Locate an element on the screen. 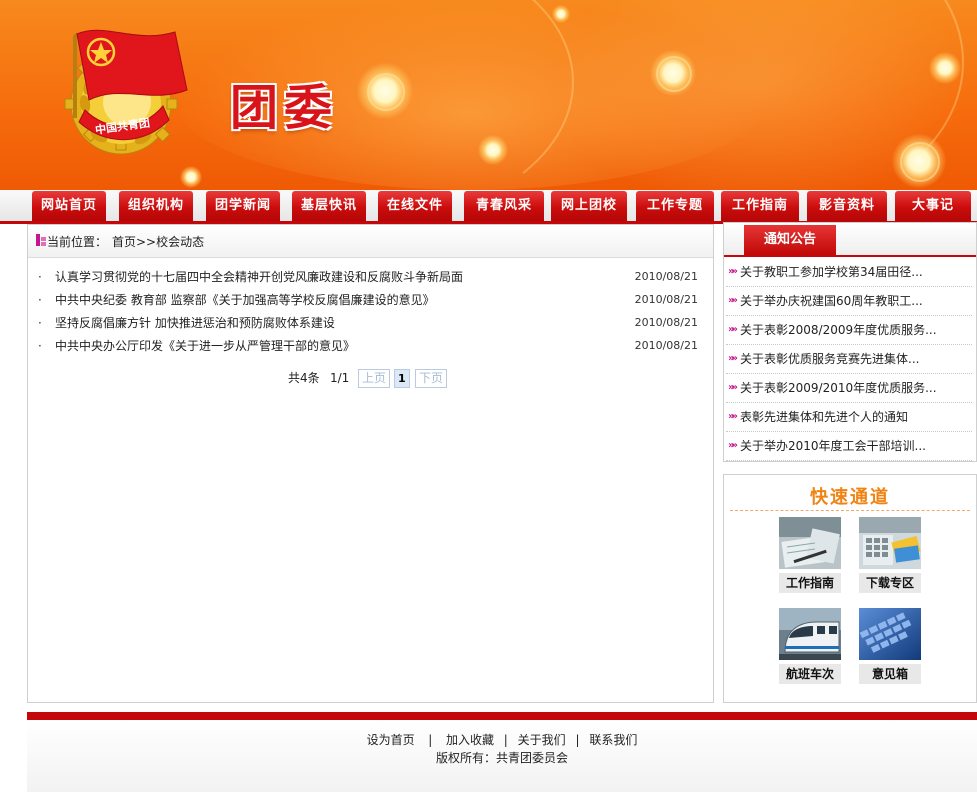 This screenshot has height=792, width=977. footer-link-about: 关于我们 is located at coordinates (542, 740).